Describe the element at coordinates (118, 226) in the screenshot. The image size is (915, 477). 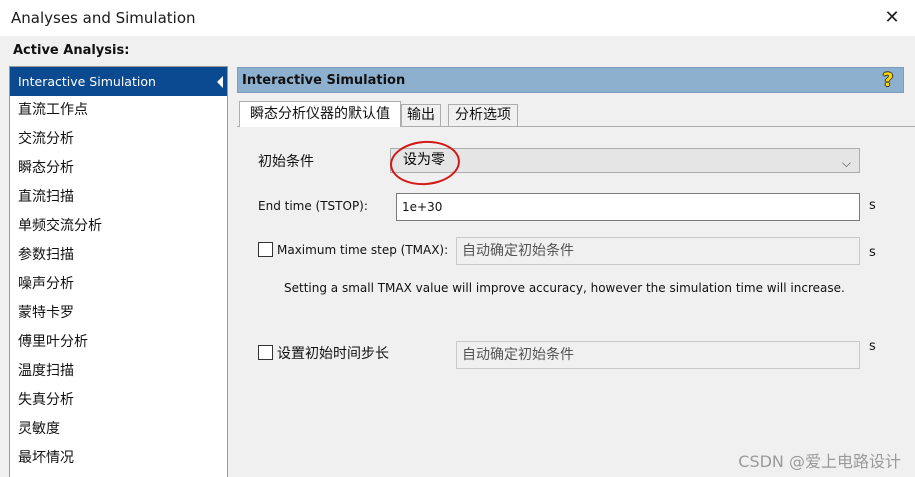
I see `list-item-single-frequency-ac: 单频交流分析` at that location.